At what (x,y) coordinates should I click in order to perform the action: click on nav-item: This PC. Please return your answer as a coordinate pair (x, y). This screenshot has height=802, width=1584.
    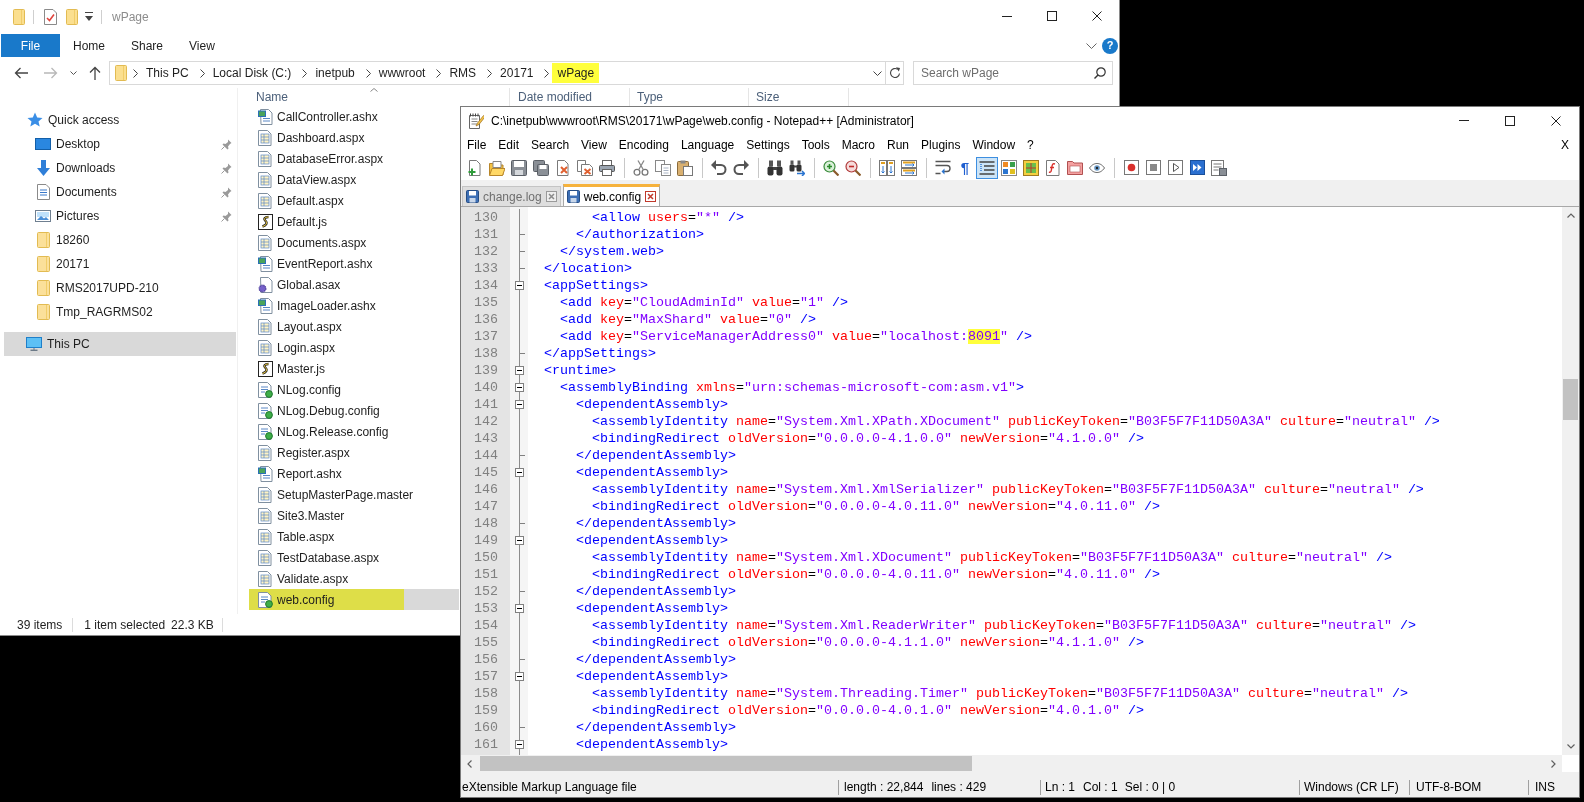
    Looking at the image, I should click on (120, 344).